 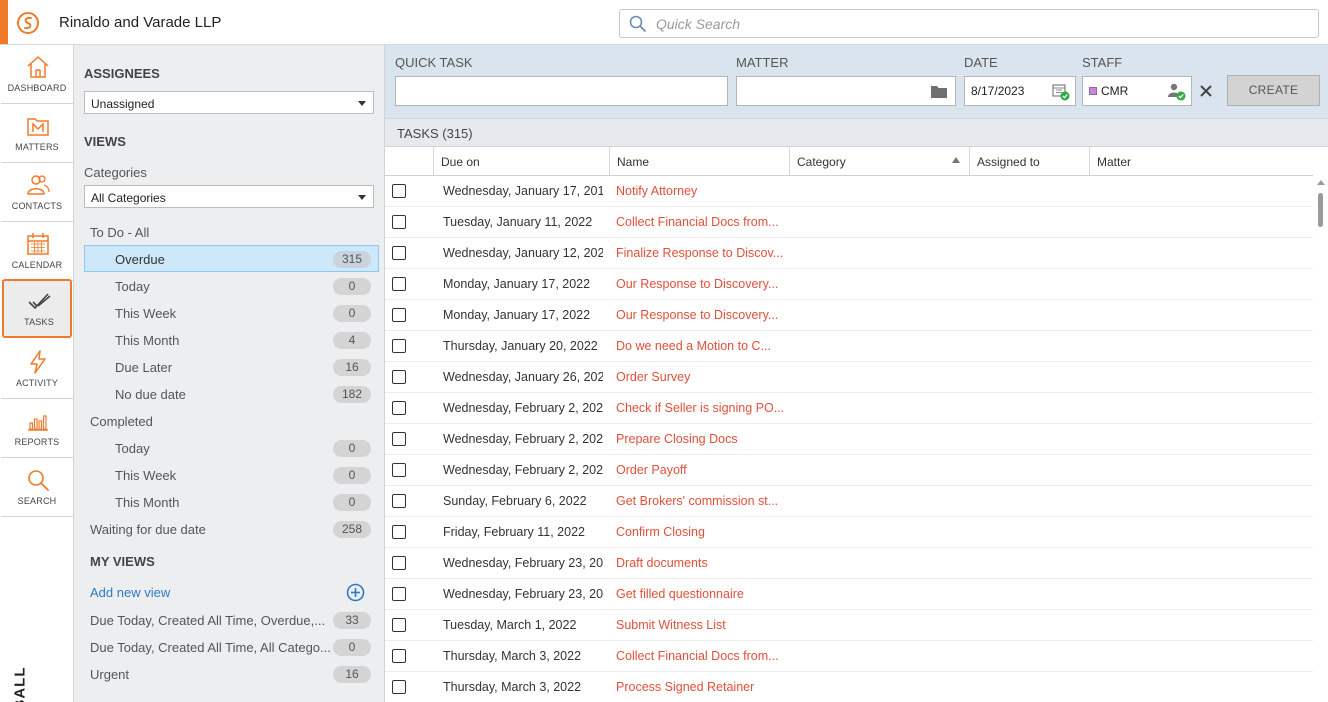 What do you see at coordinates (231, 529) in the screenshot?
I see `view-waiting-due-date: Waiting for due date 258` at bounding box center [231, 529].